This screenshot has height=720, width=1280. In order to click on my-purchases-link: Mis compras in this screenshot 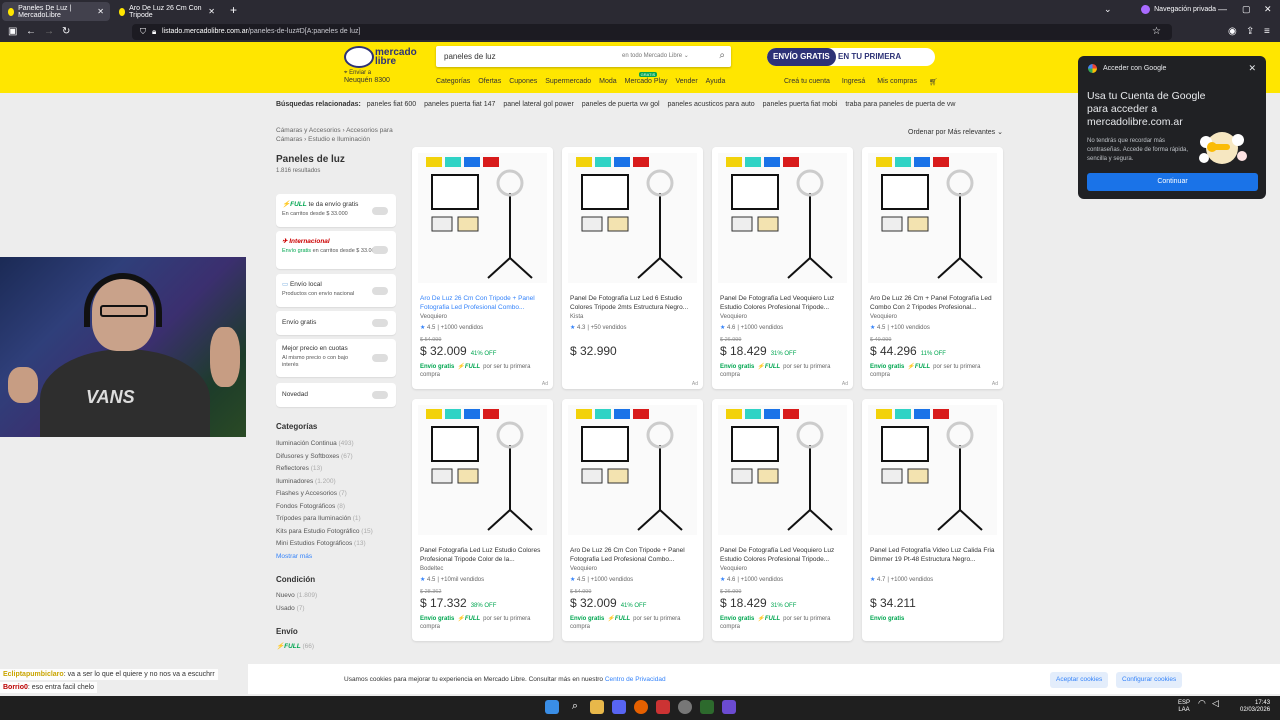, I will do `click(897, 82)`.